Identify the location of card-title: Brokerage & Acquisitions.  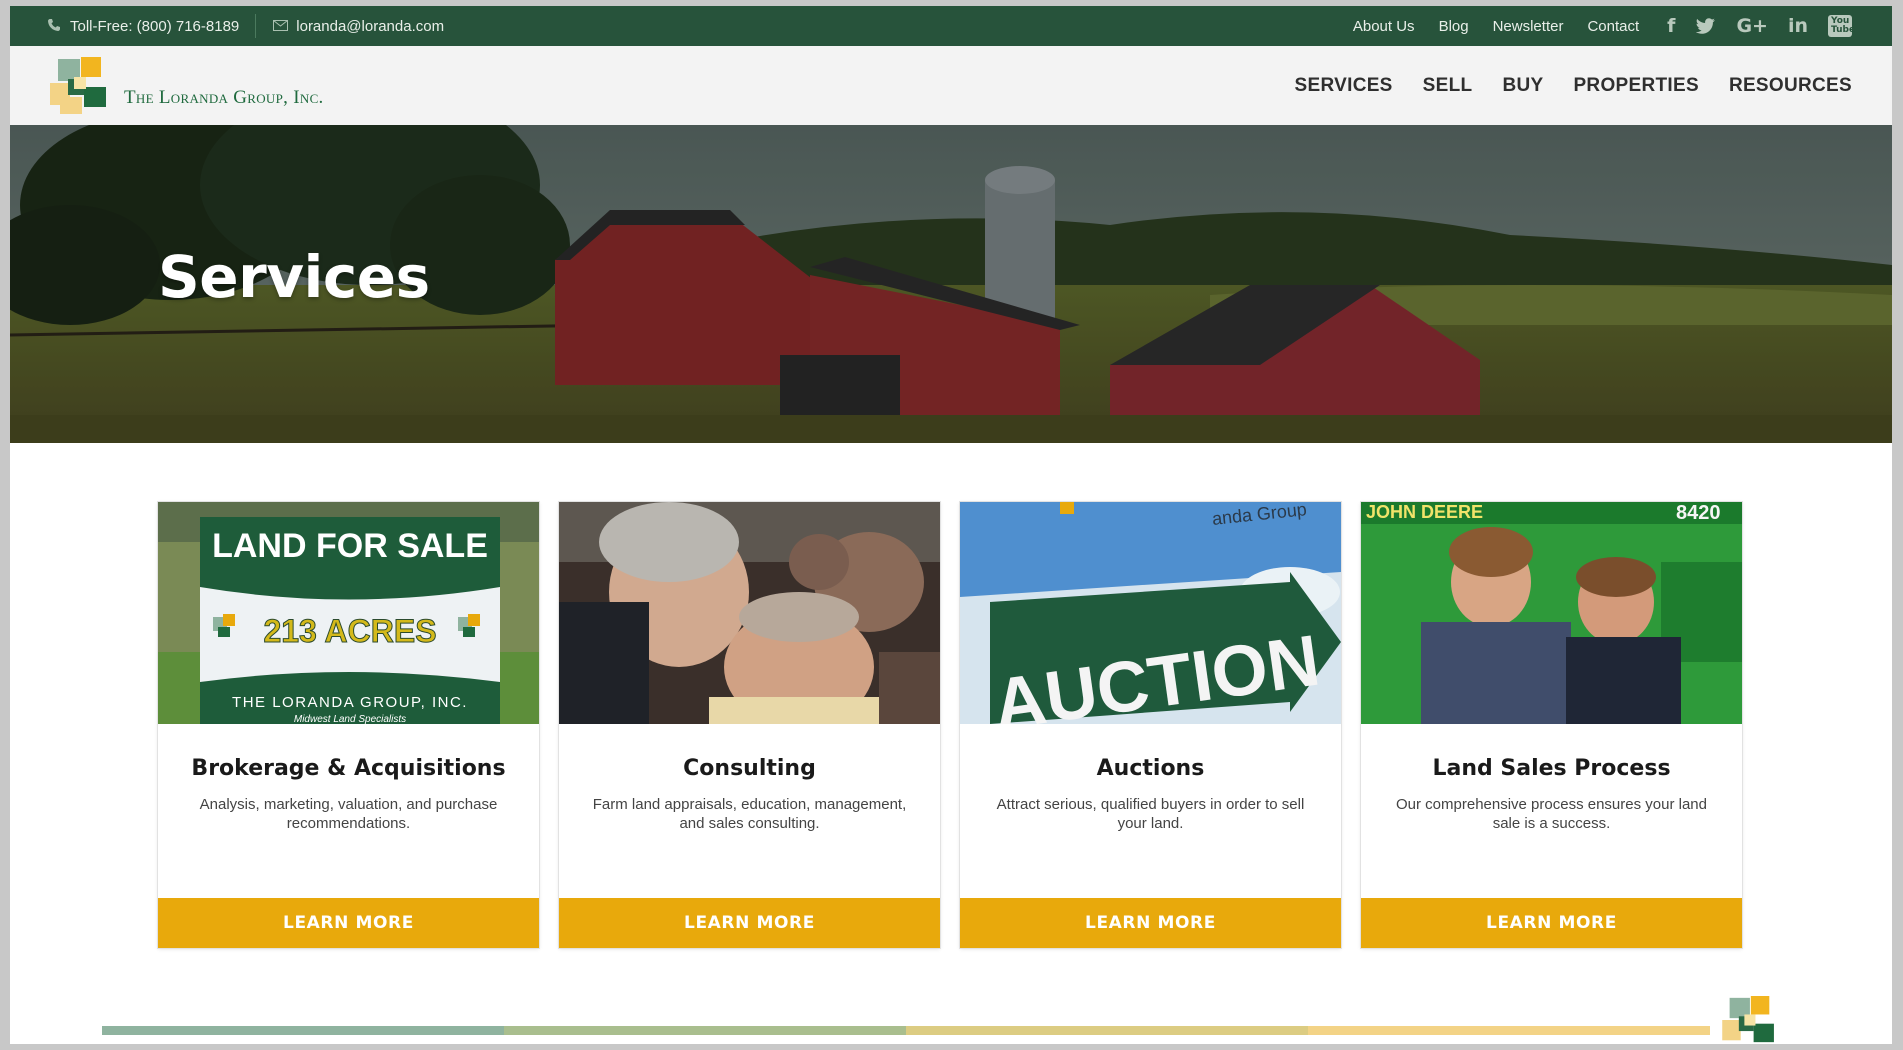
(348, 768).